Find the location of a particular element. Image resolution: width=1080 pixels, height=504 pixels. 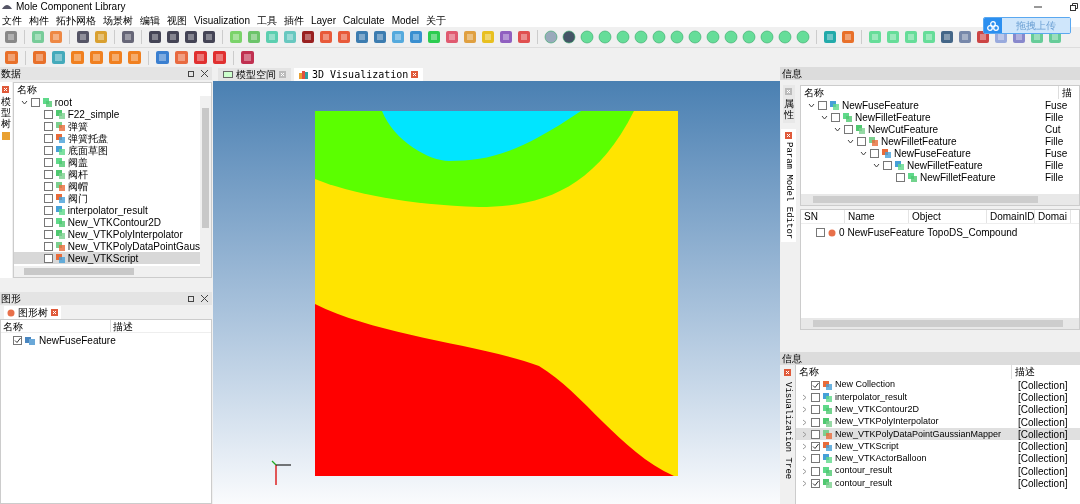

menu-item: Layer is located at coordinates (323, 20).